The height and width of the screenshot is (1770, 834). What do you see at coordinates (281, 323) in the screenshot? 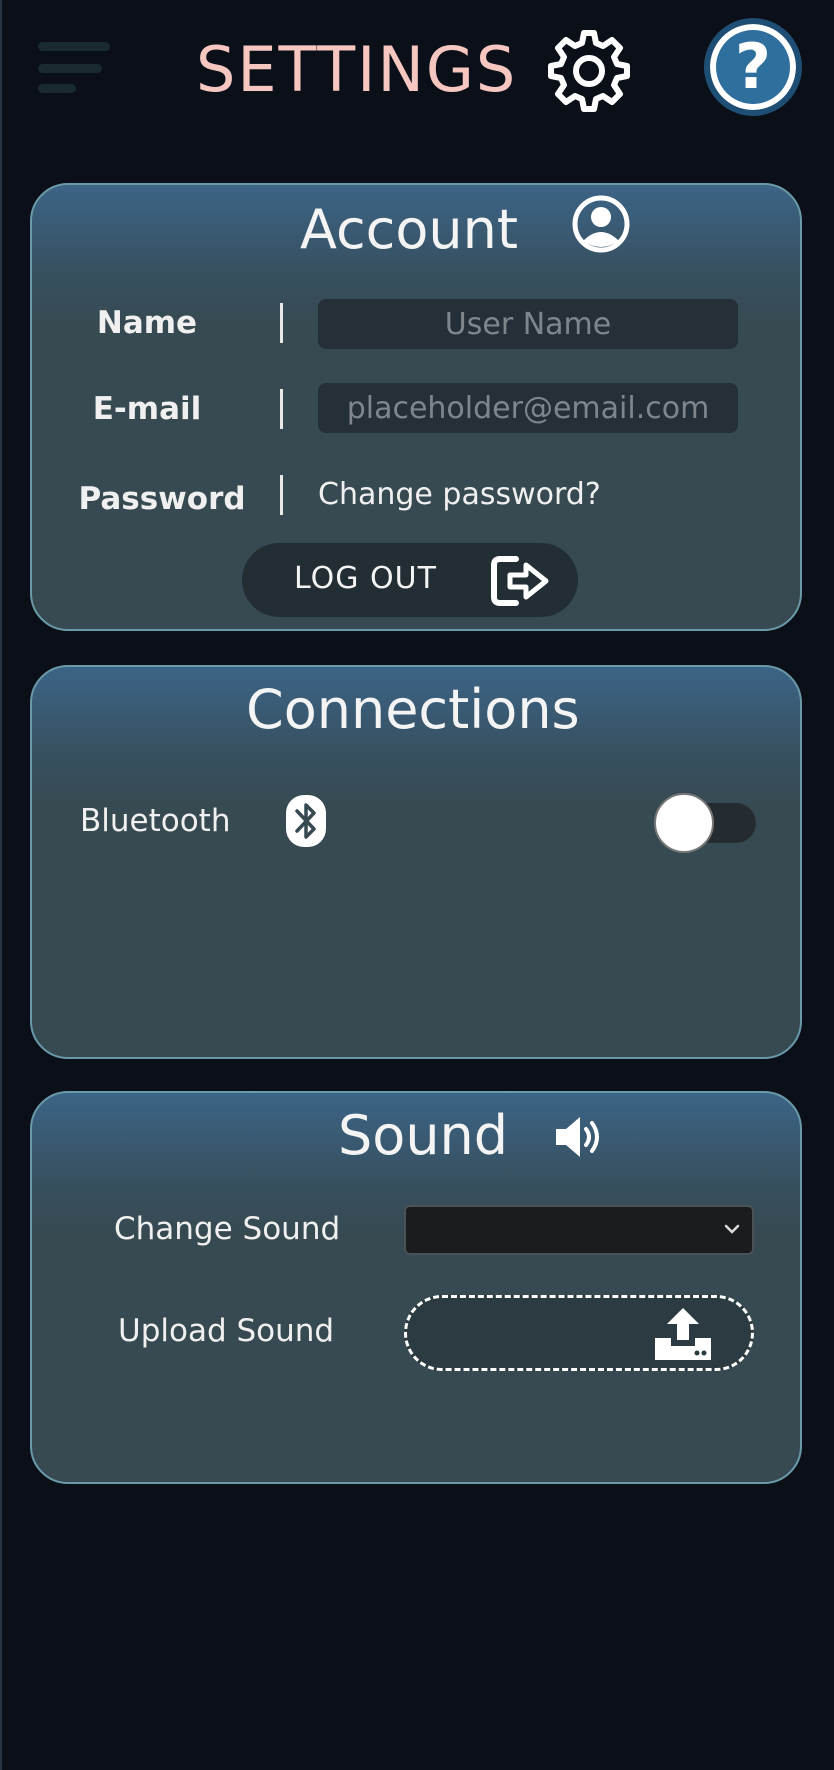
I see `name-separator` at bounding box center [281, 323].